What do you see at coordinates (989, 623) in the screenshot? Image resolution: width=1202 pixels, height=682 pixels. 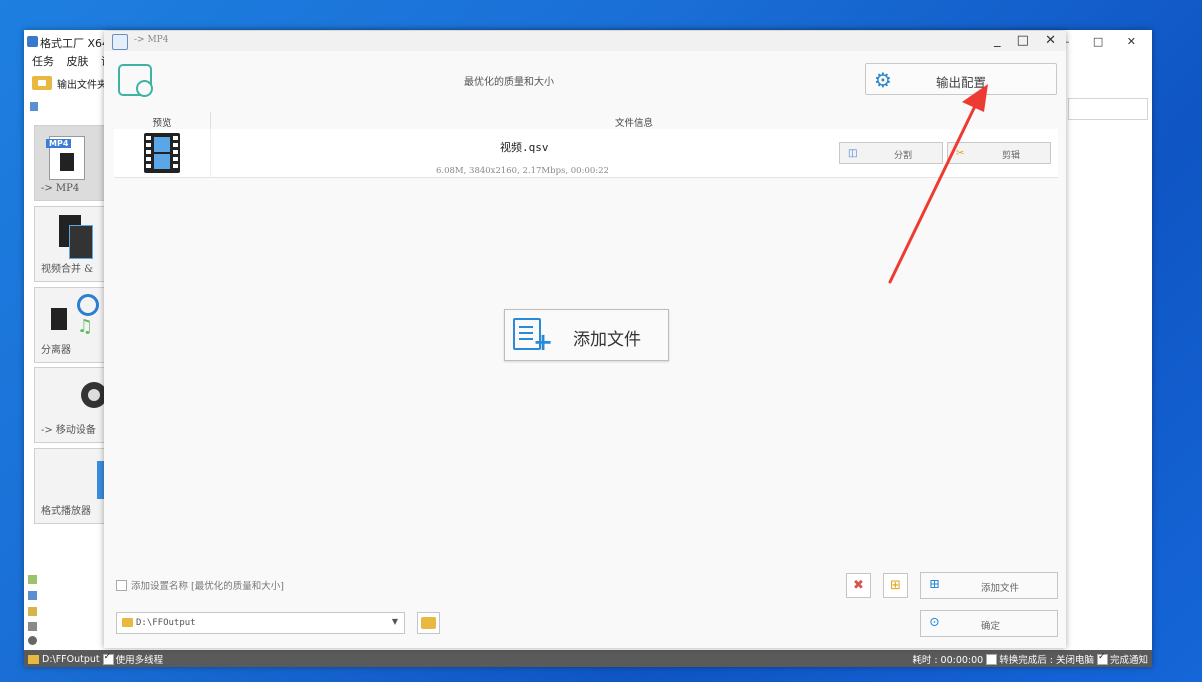 I see `ok-button: ⊙ 确定` at bounding box center [989, 623].